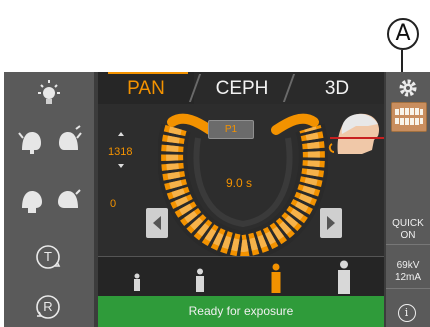 This screenshot has width=430, height=327. I want to click on next-arrow-button, so click(331, 223).